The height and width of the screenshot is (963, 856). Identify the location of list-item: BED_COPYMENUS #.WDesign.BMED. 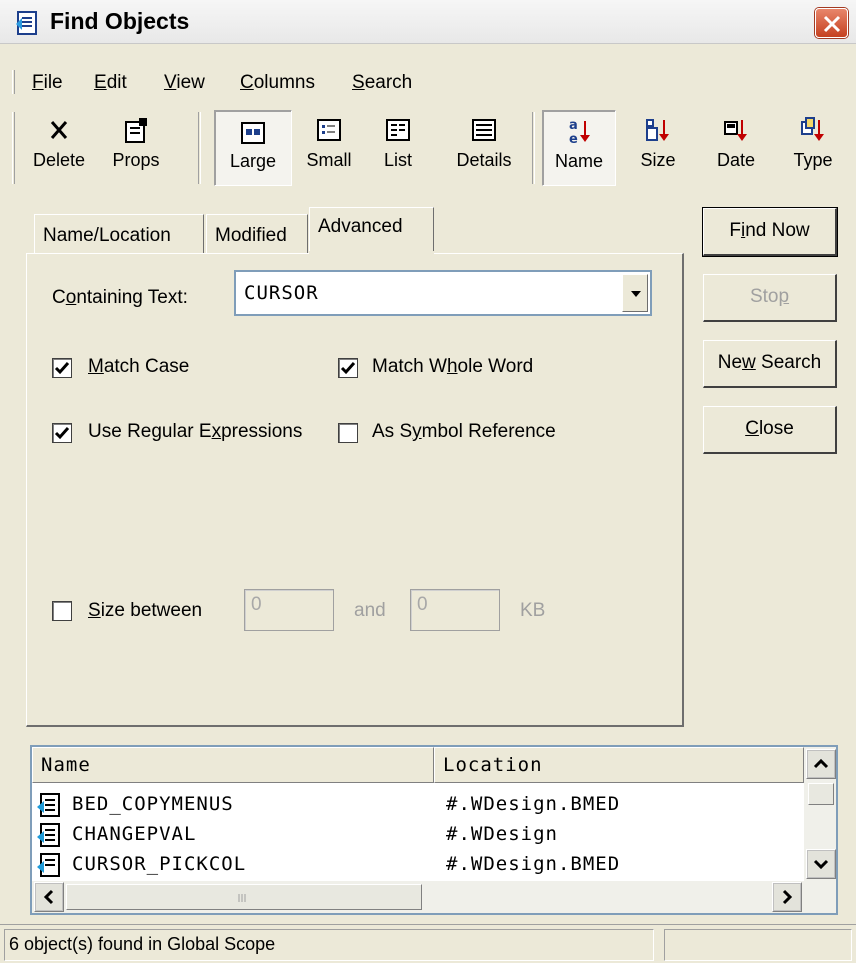
(416, 806).